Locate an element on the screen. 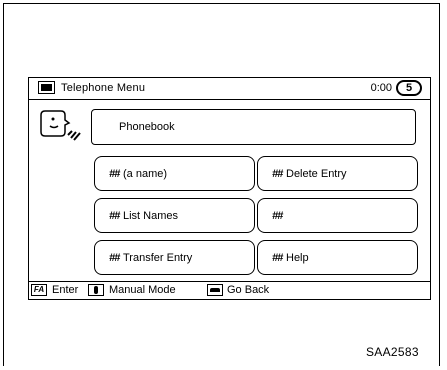  phone-icon is located at coordinates (46, 87).